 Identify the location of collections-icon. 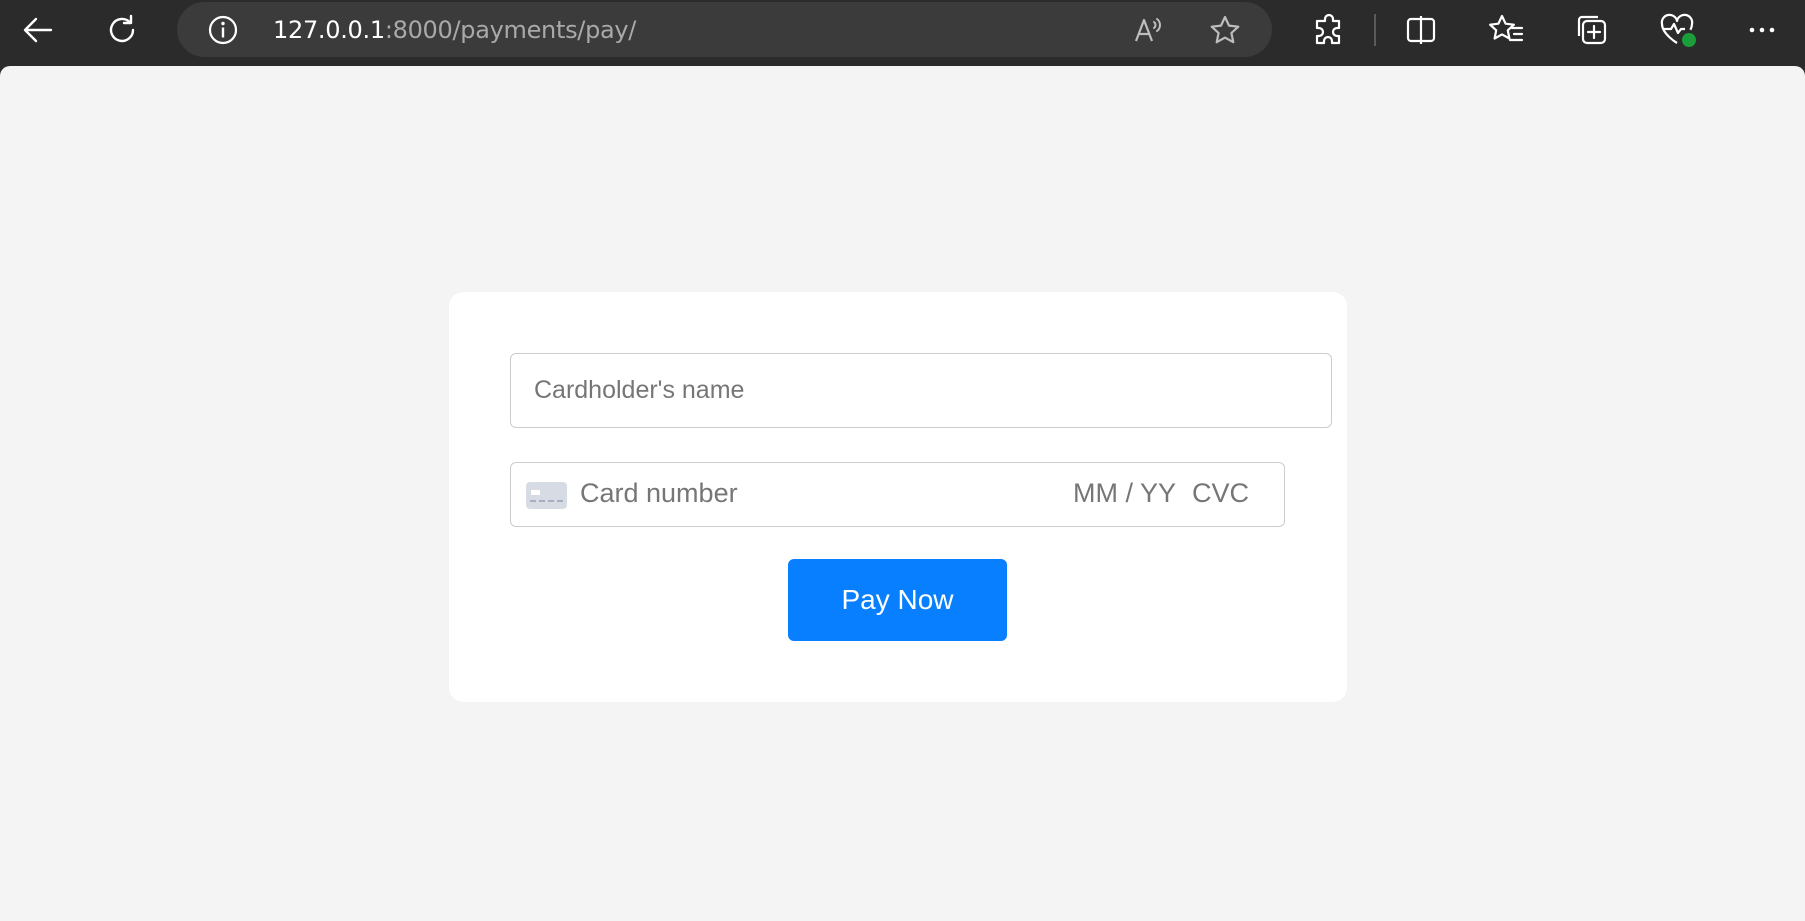
(1592, 30).